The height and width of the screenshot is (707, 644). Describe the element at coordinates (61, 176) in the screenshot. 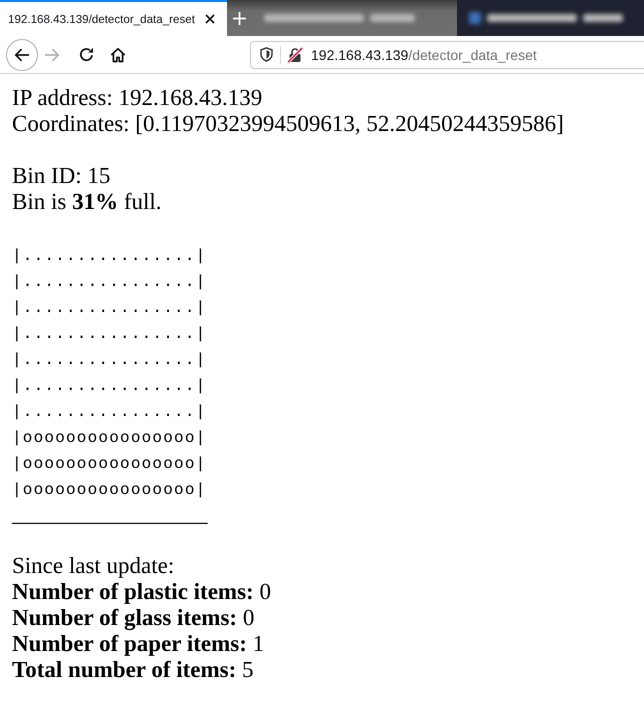

I see `bin-status-text: Bin ID: 15` at that location.